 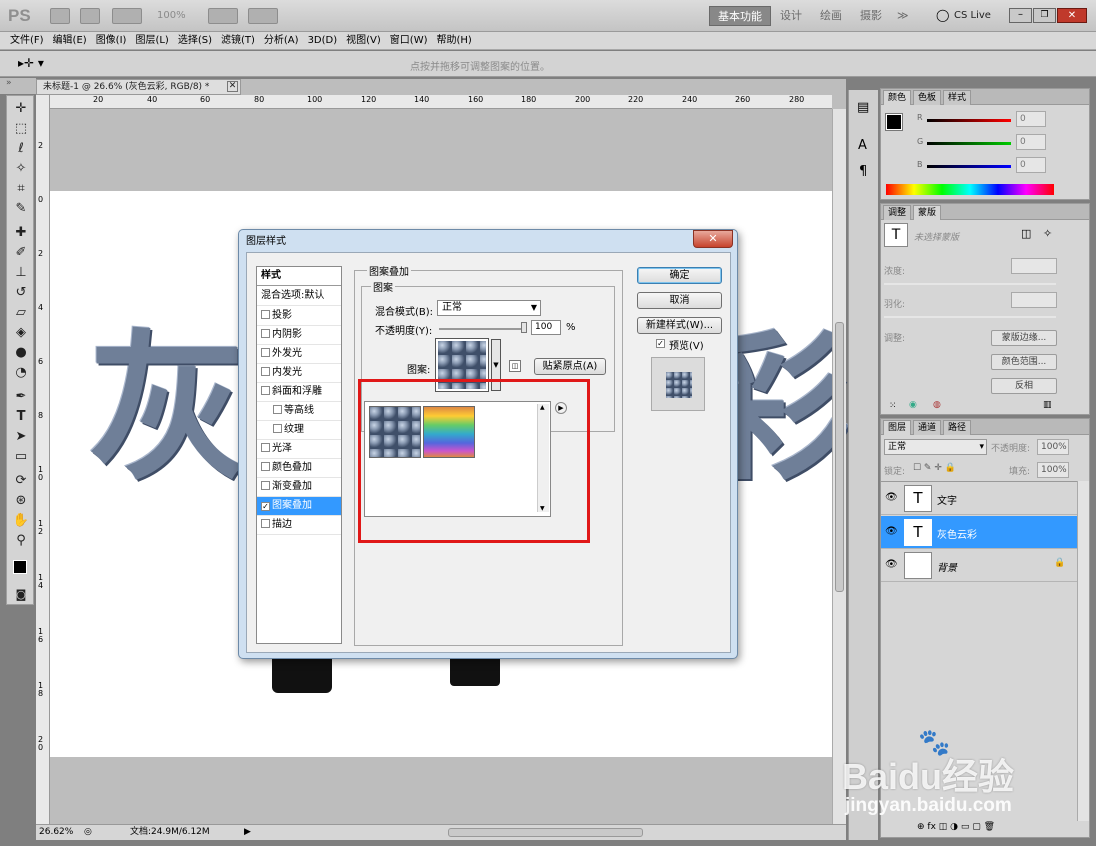 I want to click on tab-masks: 蒙版, so click(x=927, y=212).